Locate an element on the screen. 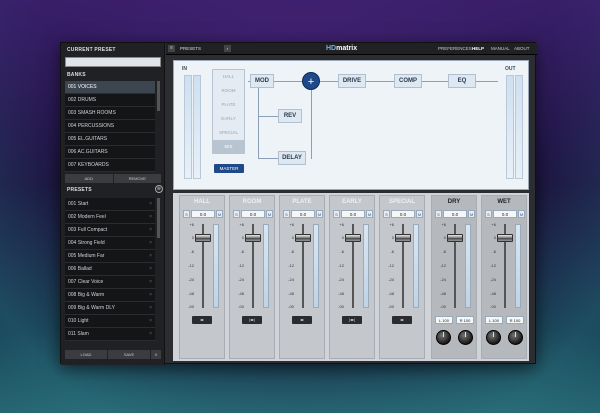  preset-item: 009 Big & Warm DLY × is located at coordinates (110, 308).